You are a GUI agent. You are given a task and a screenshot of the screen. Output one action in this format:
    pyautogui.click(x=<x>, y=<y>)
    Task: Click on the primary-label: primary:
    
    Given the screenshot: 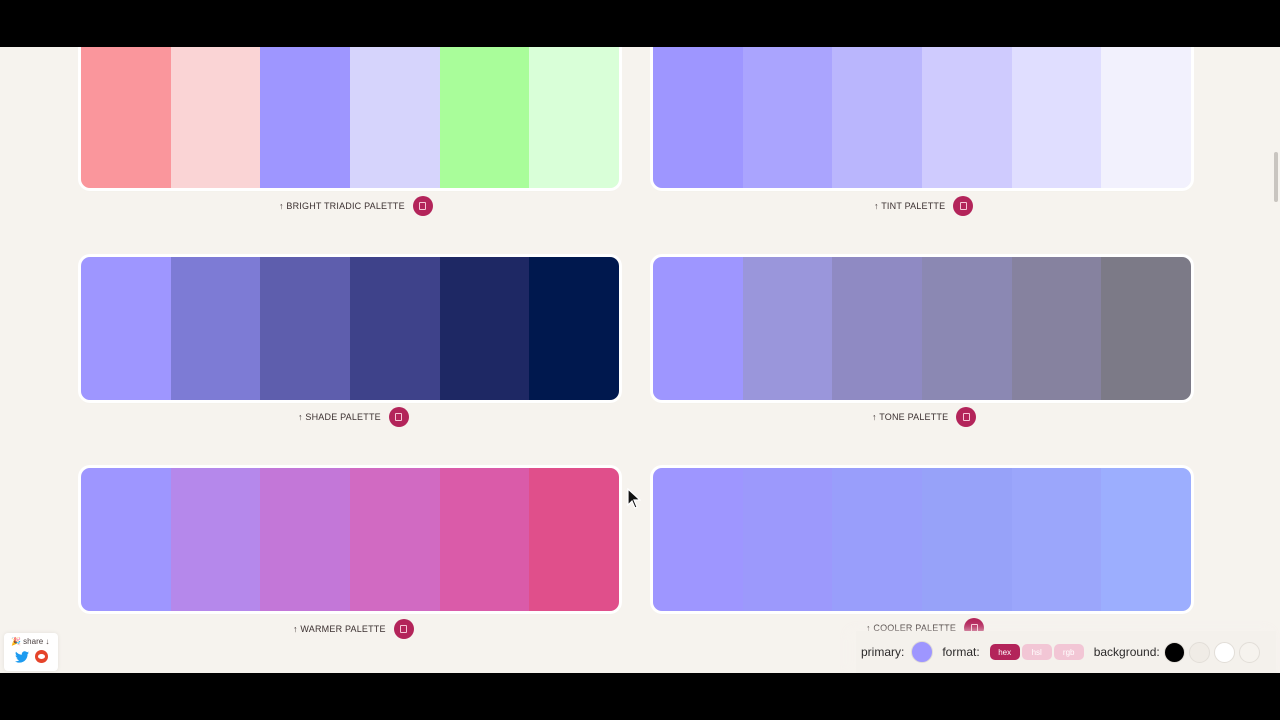 What is the action you would take?
    pyautogui.click(x=883, y=652)
    